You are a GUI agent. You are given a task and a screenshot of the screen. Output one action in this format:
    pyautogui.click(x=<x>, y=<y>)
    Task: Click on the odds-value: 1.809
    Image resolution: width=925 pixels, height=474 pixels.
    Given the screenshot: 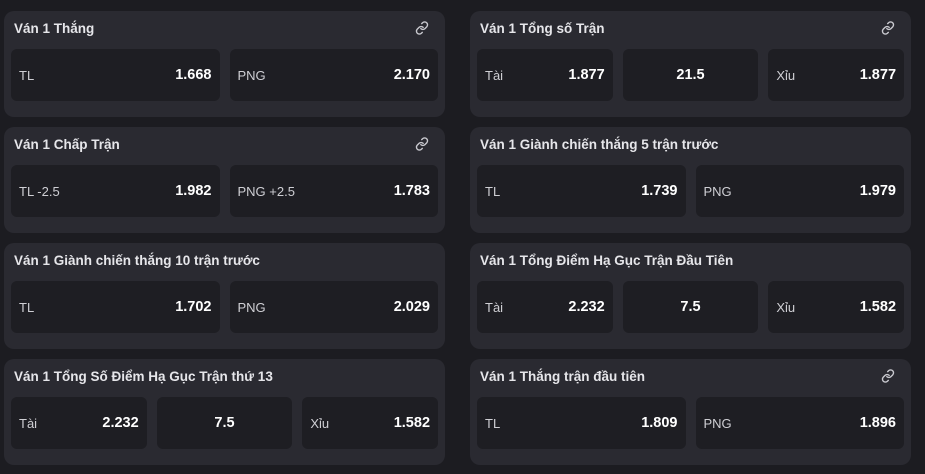 What is the action you would take?
    pyautogui.click(x=659, y=423)
    